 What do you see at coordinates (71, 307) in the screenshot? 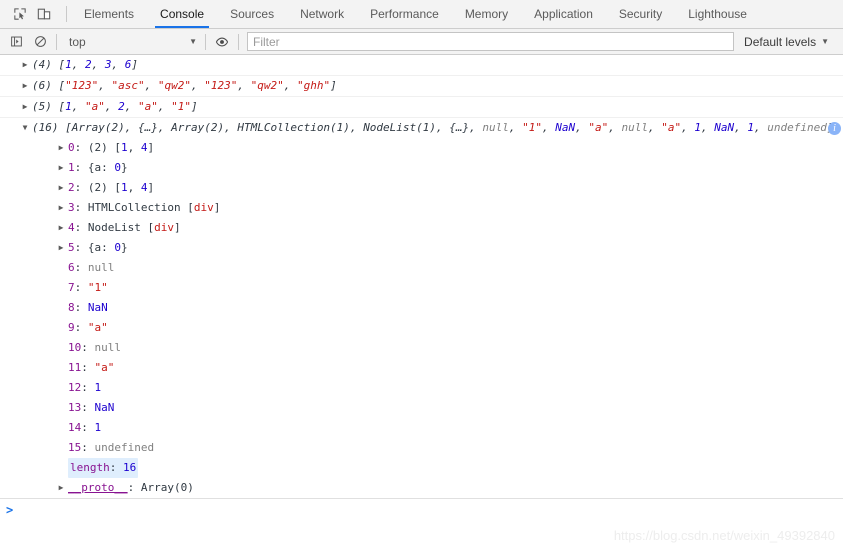
I see `property-key: 8` at bounding box center [71, 307].